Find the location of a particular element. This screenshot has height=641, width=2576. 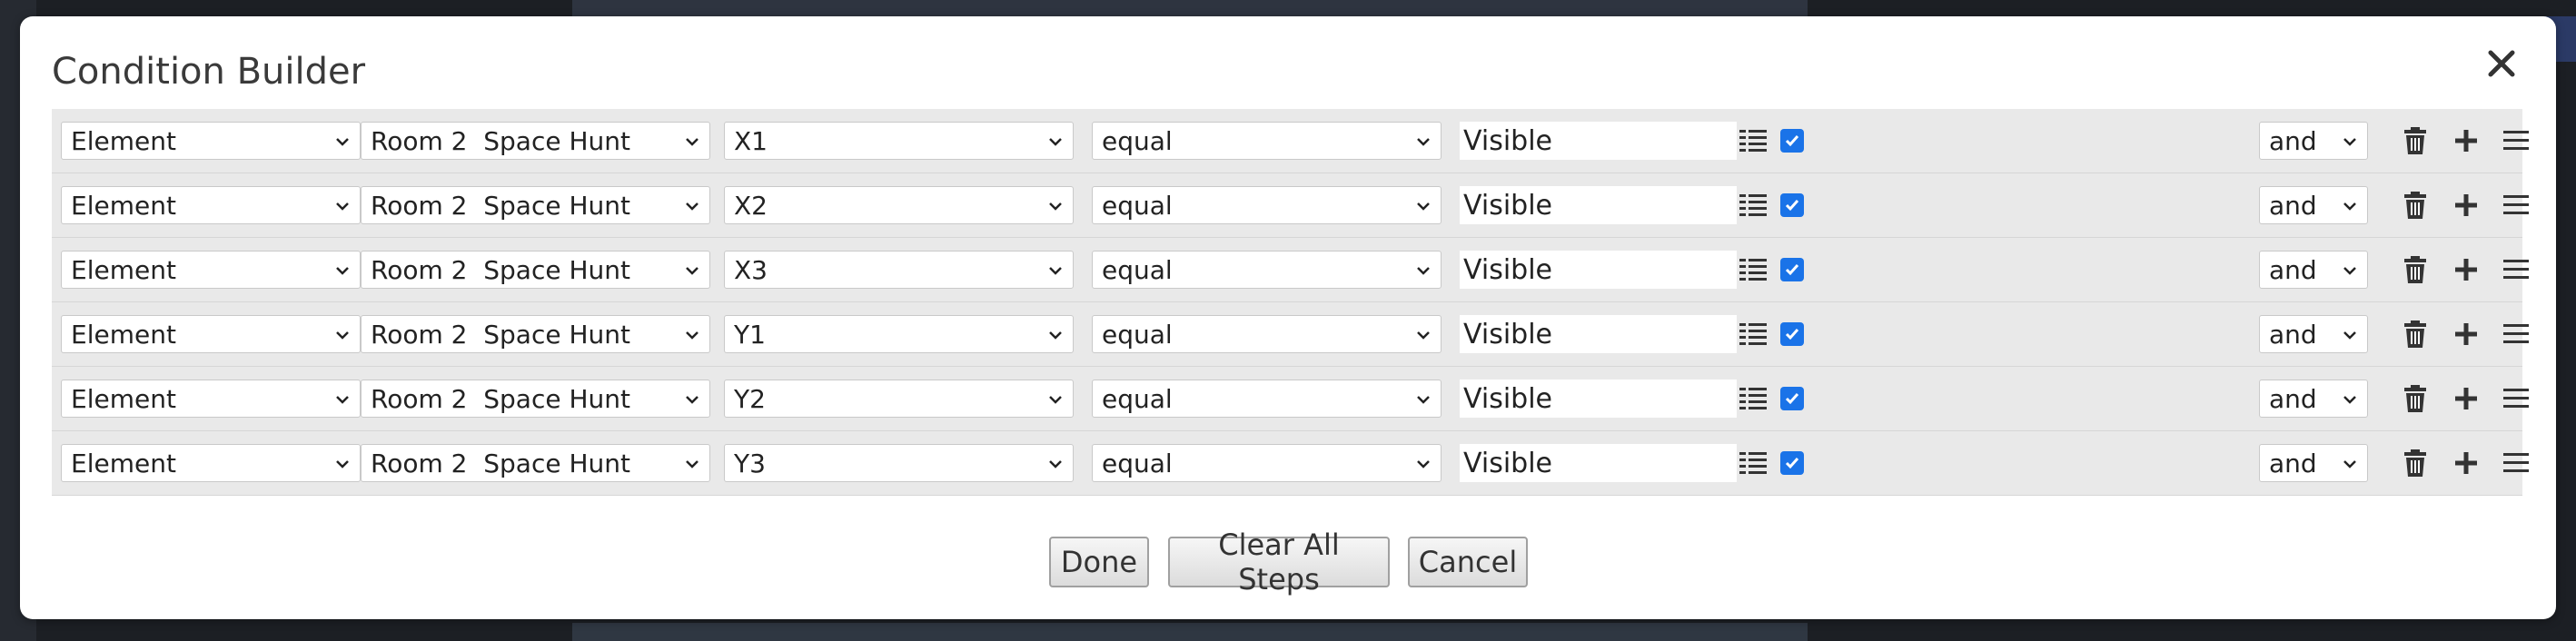

condition-row: Element Room 2 Space Hunt X3 equal and is located at coordinates (1290, 269).